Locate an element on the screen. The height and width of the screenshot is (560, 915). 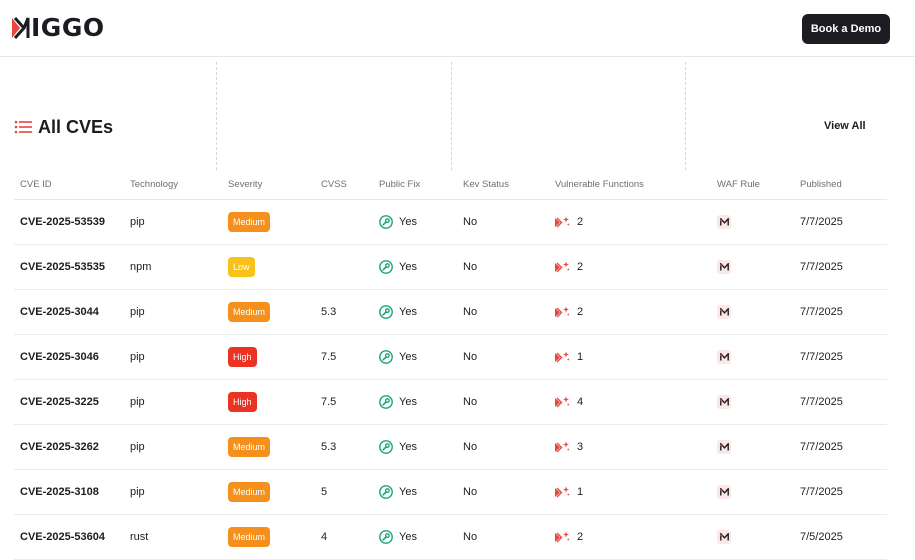
miggo-logo: IGGO is located at coordinates (58, 28).